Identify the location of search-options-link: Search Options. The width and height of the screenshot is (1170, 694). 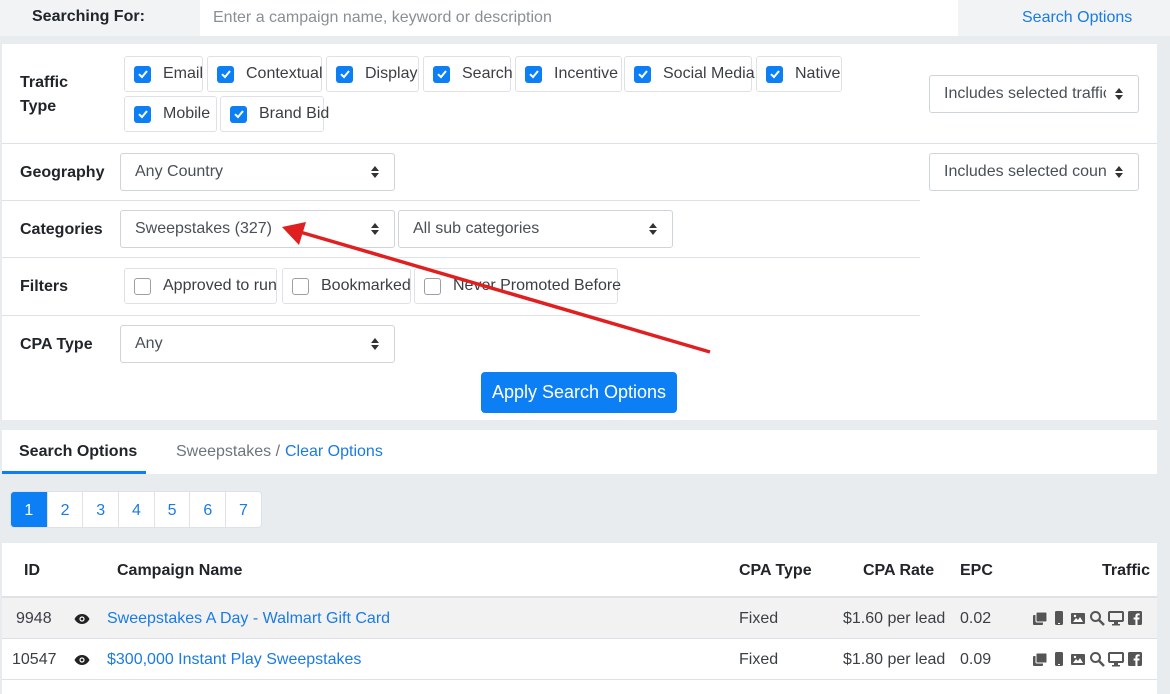
(1077, 18).